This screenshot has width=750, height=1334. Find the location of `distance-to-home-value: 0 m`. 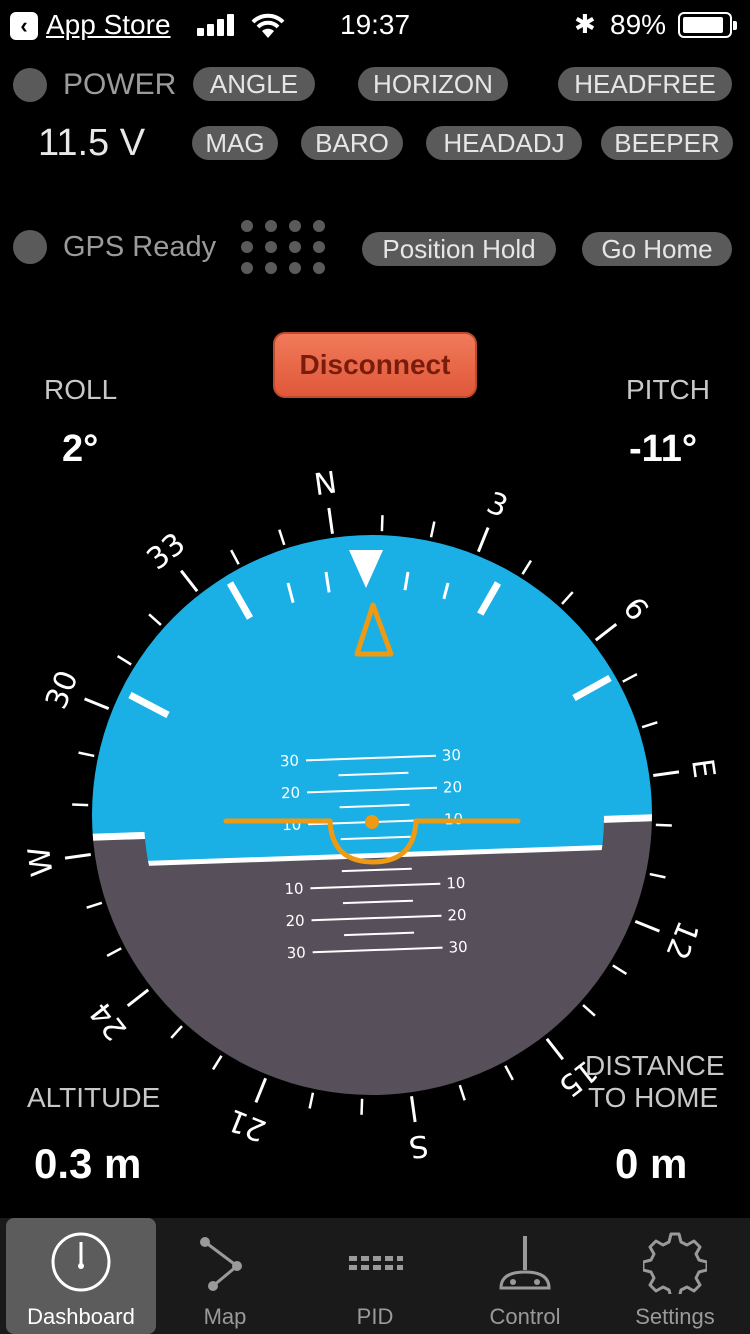

distance-to-home-value: 0 m is located at coordinates (651, 1163).